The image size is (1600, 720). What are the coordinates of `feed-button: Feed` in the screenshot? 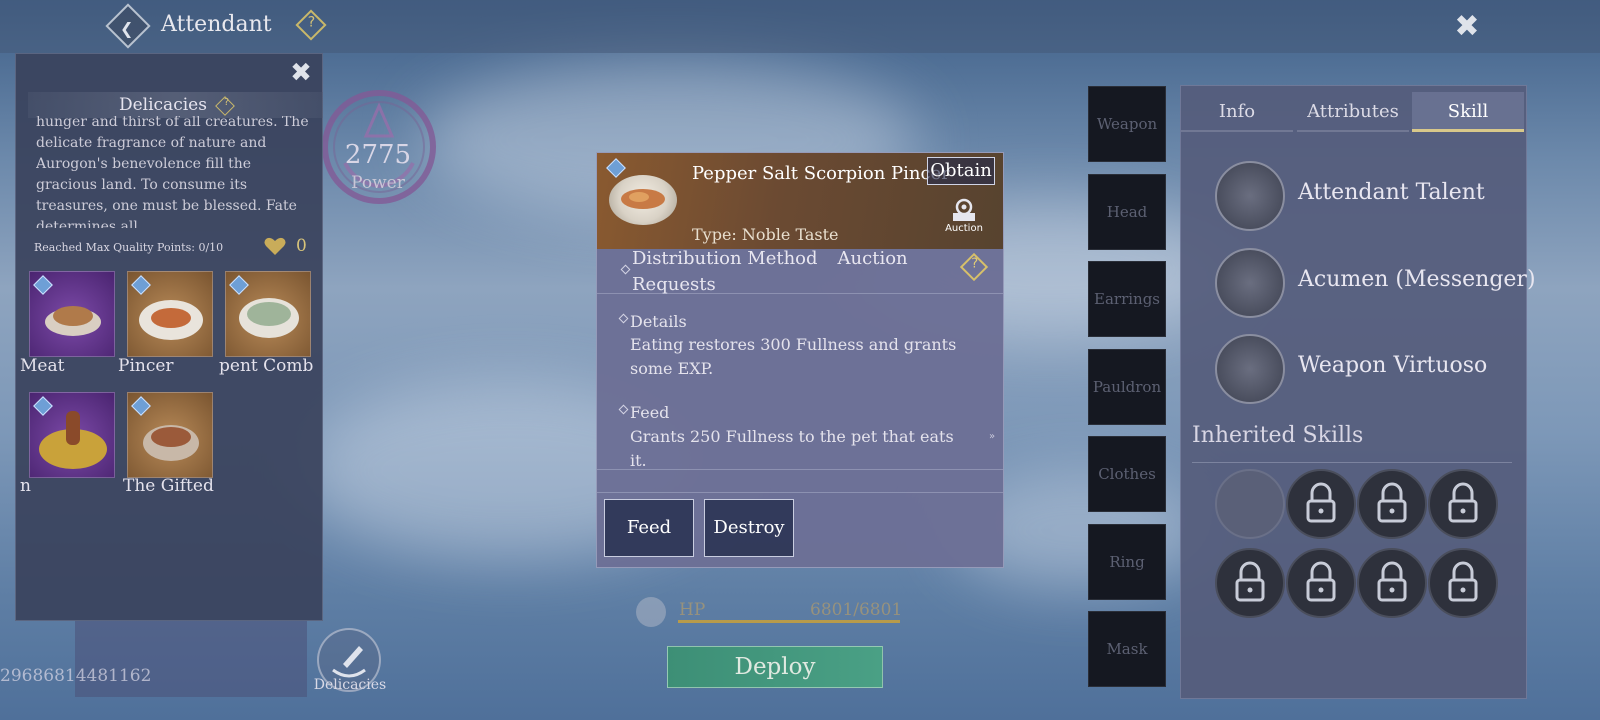 It's located at (649, 528).